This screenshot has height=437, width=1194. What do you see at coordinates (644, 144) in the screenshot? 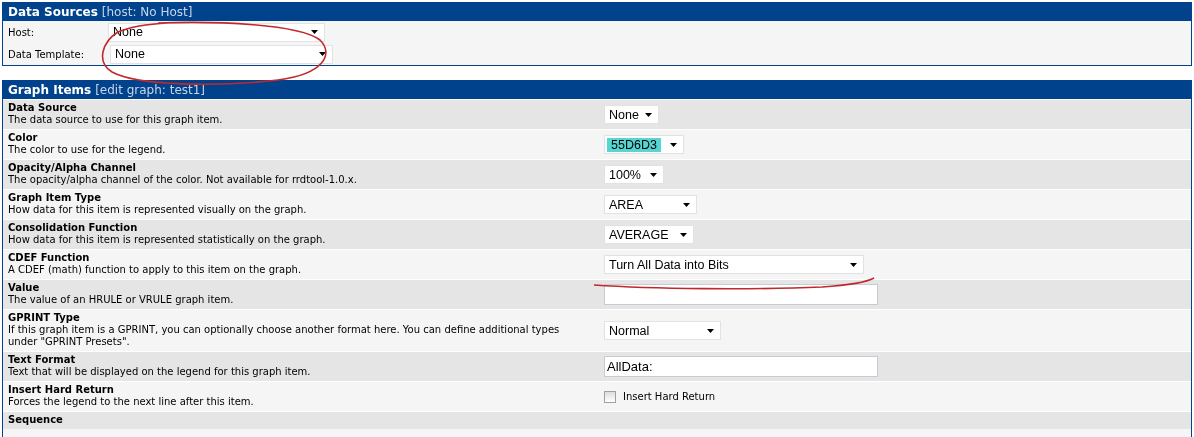
I see `color-dropdown: 55D6D3` at bounding box center [644, 144].